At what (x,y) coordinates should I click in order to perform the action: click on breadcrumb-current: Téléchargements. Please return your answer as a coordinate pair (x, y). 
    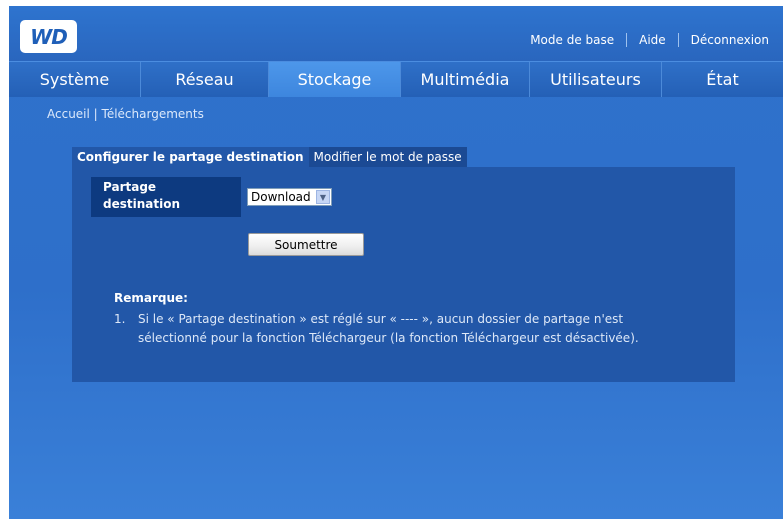
    Looking at the image, I should click on (153, 114).